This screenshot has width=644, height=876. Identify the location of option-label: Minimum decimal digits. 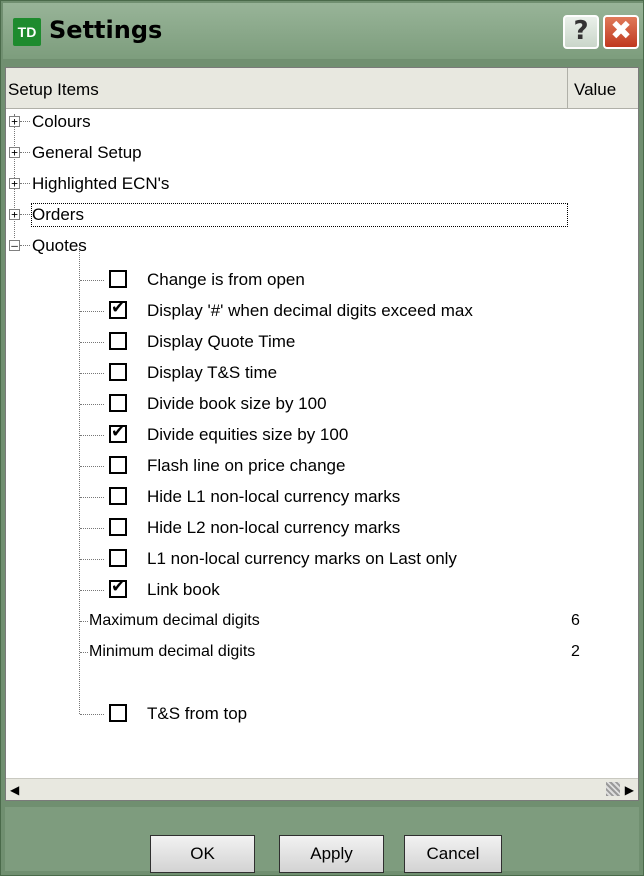
(172, 651).